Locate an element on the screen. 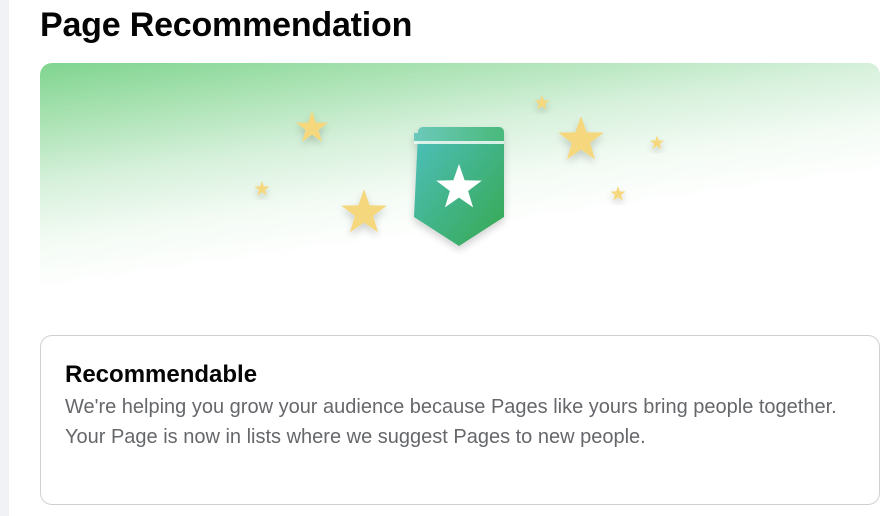 Image resolution: width=893 pixels, height=516 pixels. left-rail is located at coordinates (4, 258).